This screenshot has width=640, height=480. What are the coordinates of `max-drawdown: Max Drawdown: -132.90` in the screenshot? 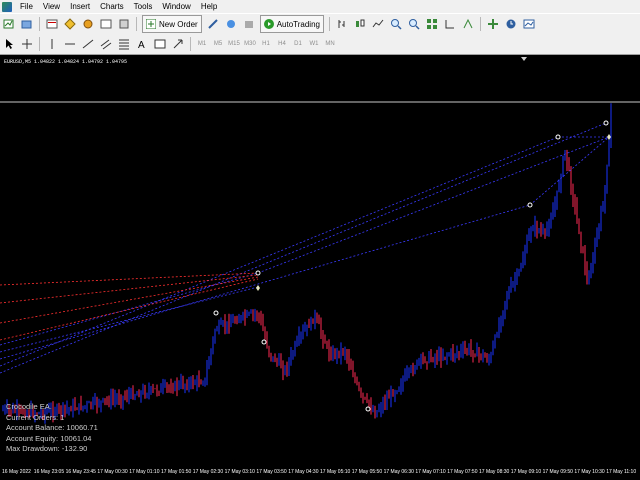 It's located at (47, 448).